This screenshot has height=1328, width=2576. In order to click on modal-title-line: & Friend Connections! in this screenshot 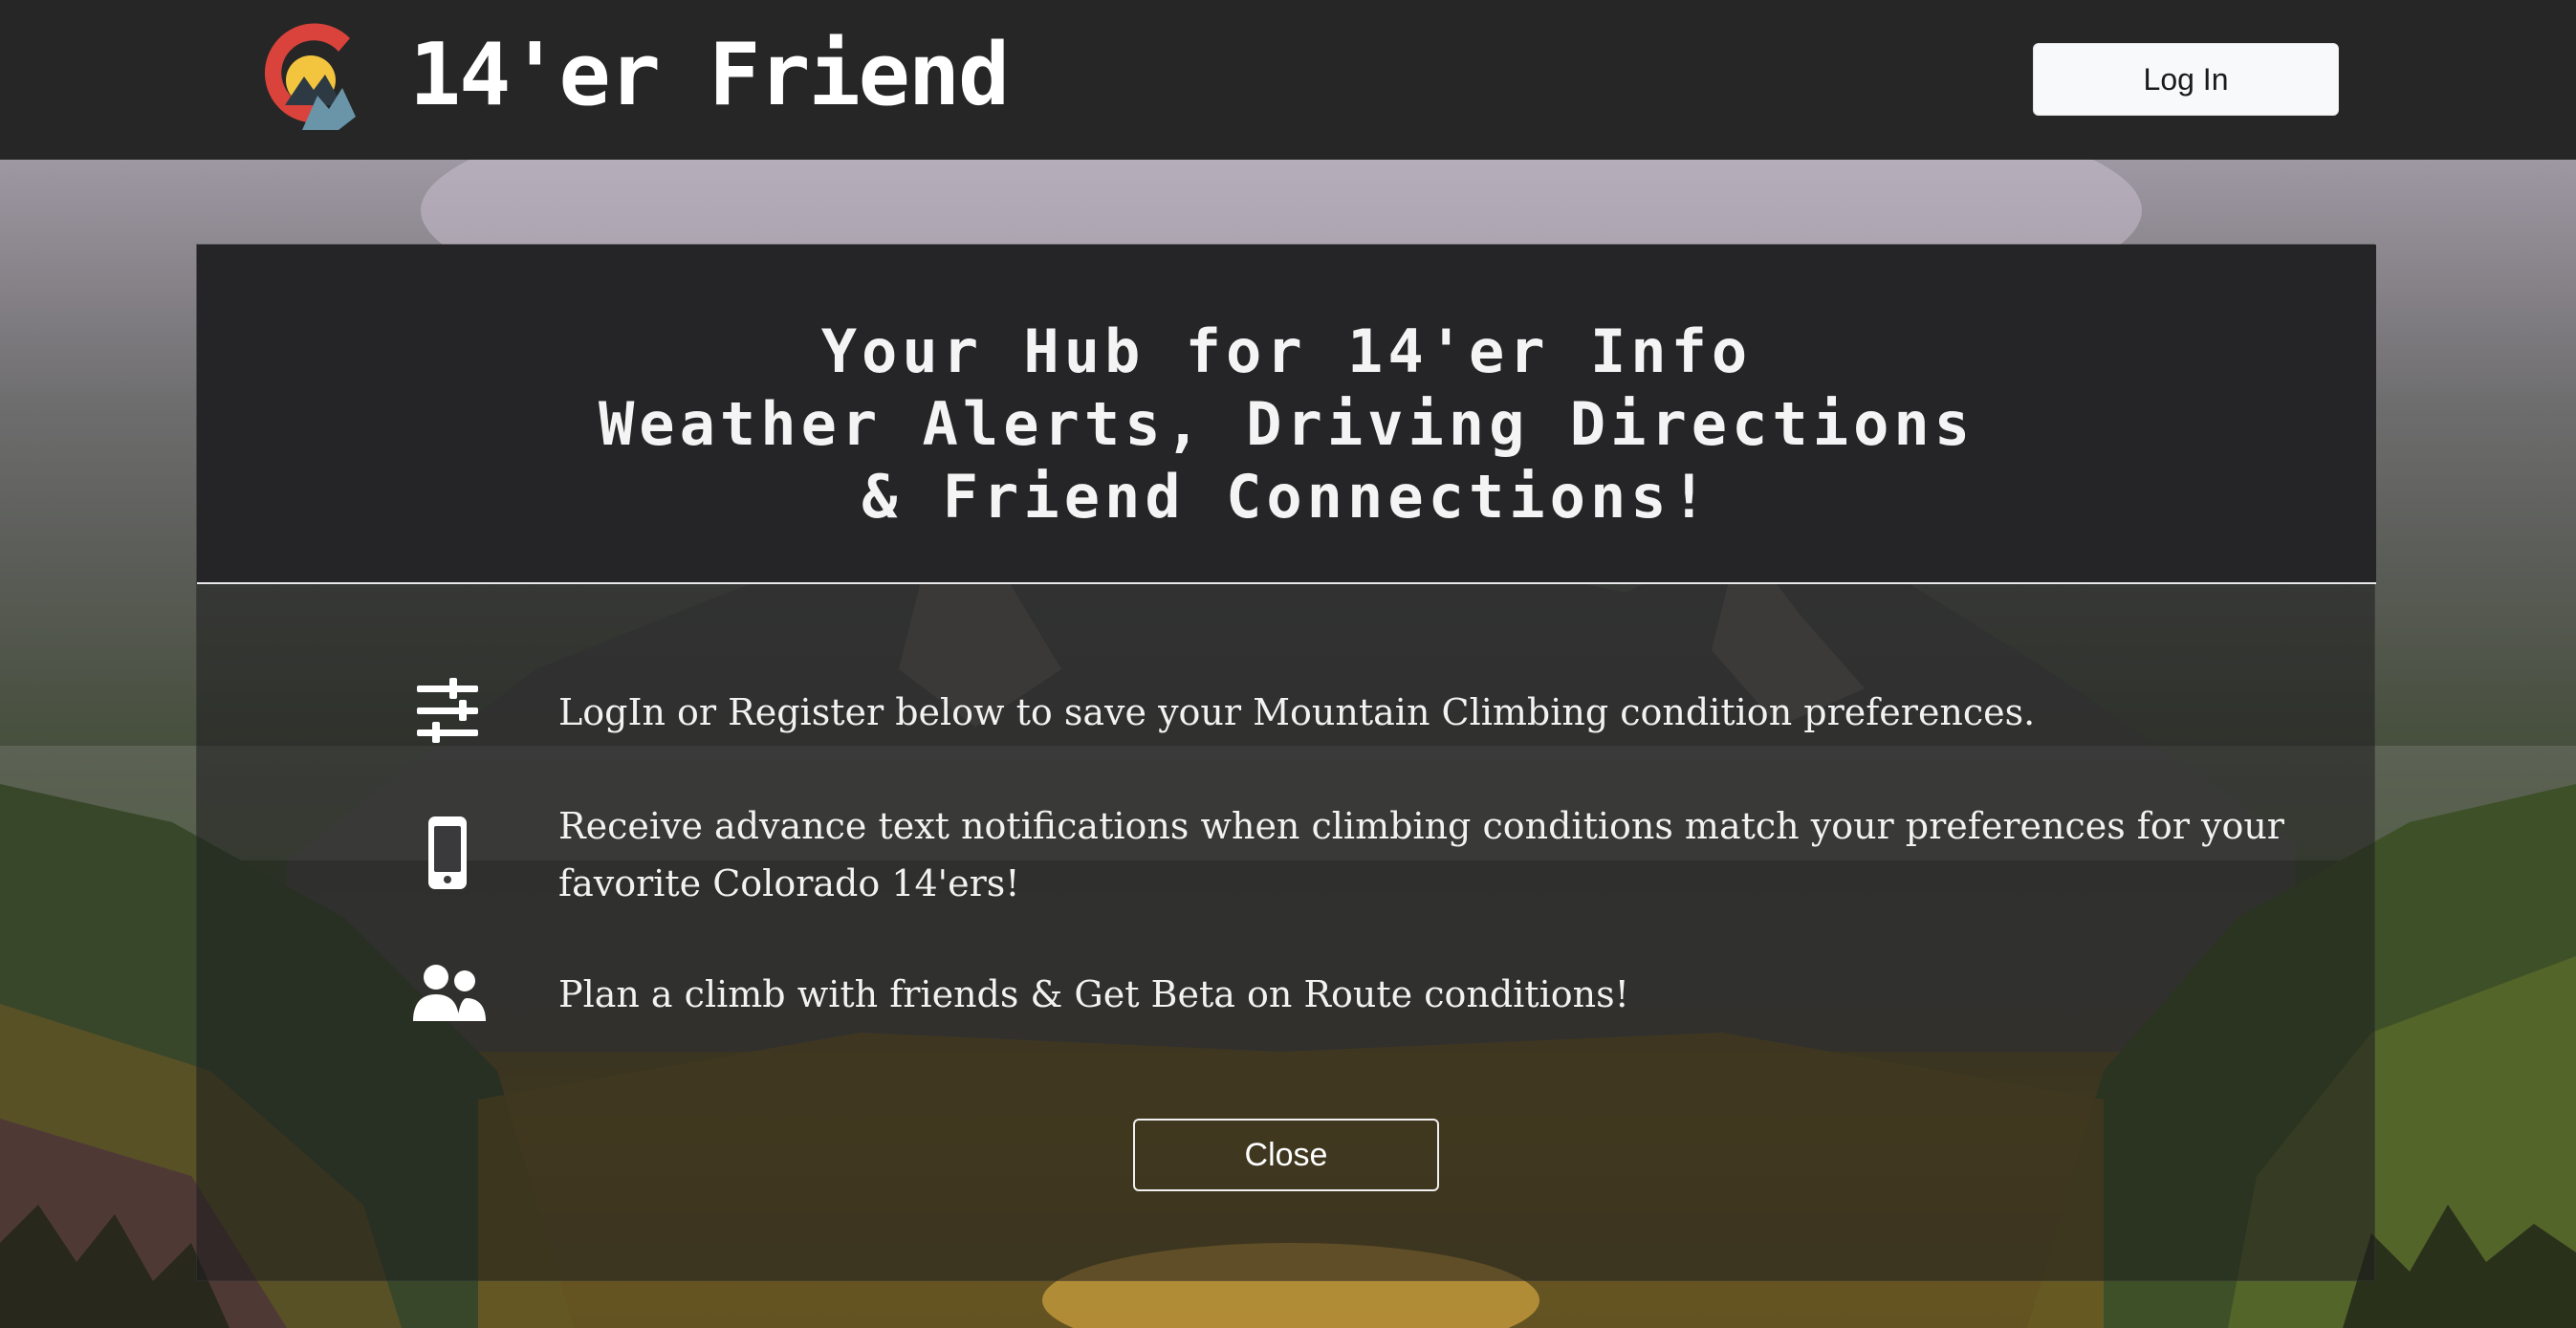, I will do `click(1287, 497)`.